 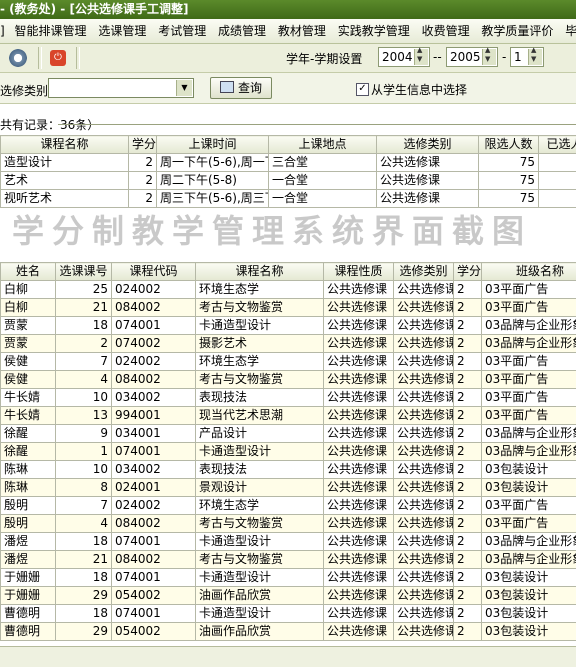 What do you see at coordinates (154, 398) in the screenshot?
I see `table-cell: 034002` at bounding box center [154, 398].